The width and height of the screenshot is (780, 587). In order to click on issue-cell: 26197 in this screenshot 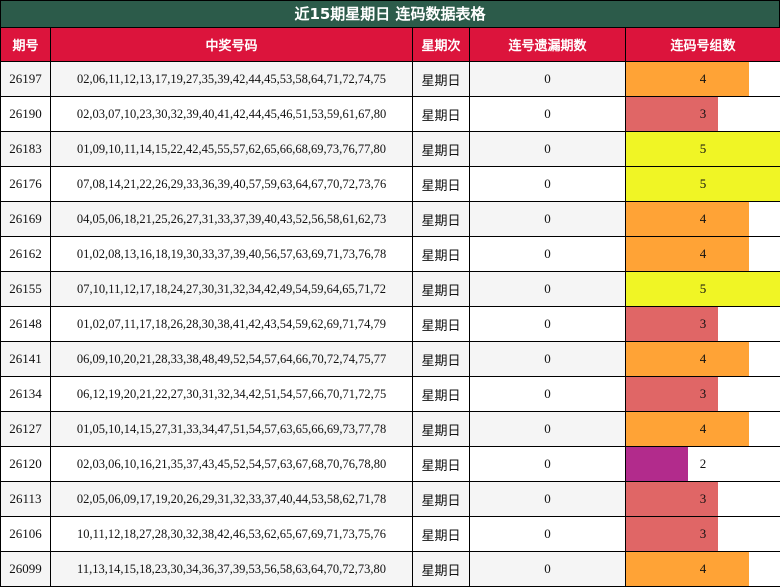, I will do `click(25, 79)`.